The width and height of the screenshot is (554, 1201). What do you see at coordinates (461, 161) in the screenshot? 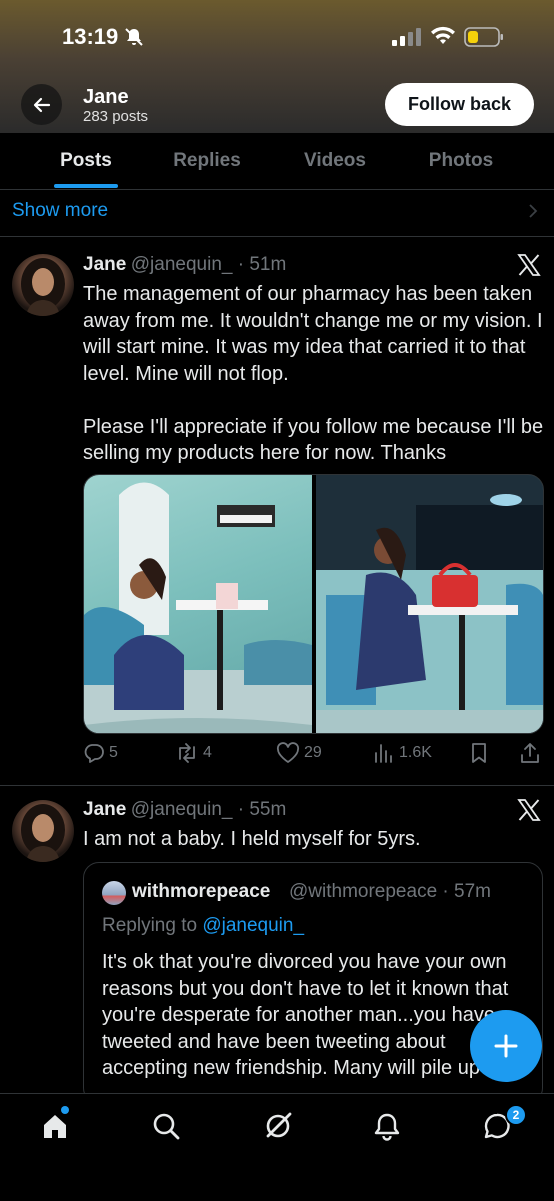
I see `tab-photos: Photos` at bounding box center [461, 161].